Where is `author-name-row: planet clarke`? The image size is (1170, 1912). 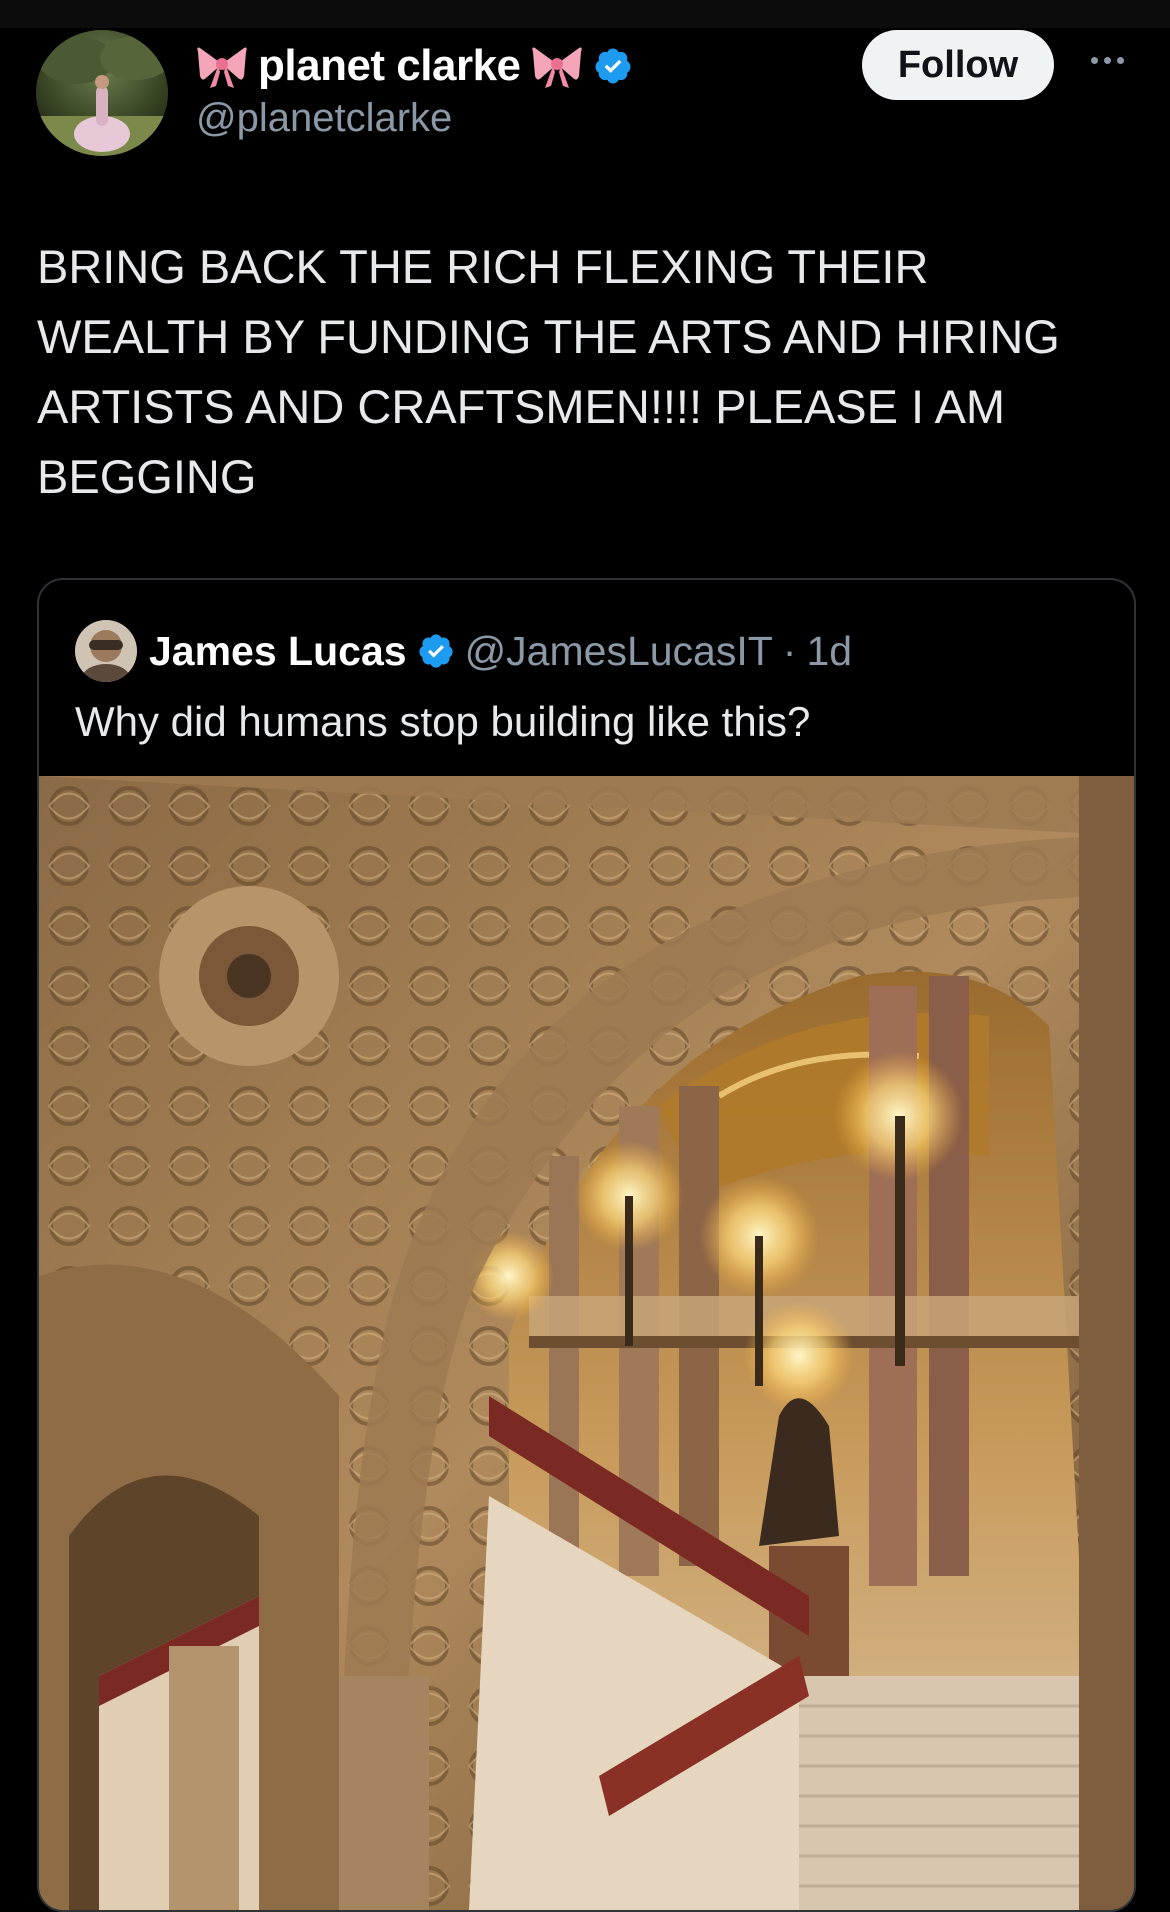
author-name-row: planet clarke is located at coordinates (414, 66).